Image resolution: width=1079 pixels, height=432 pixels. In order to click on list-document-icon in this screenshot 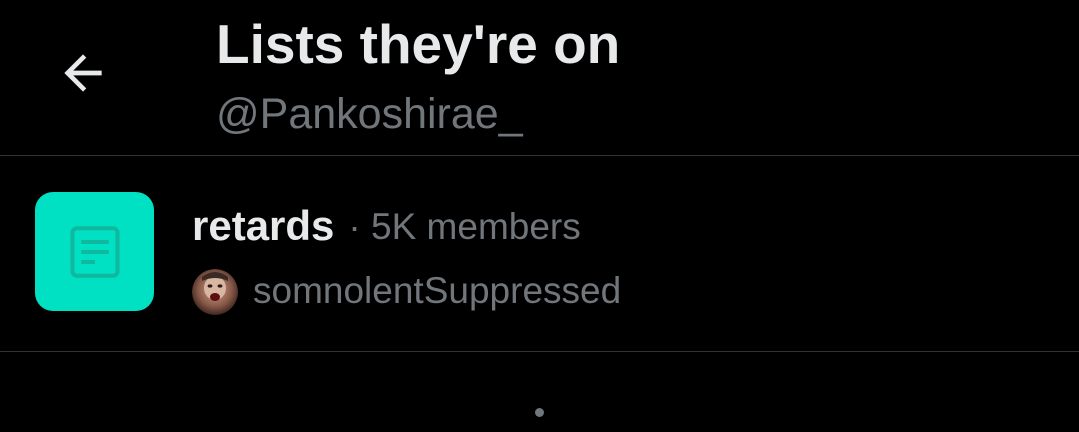, I will do `click(94, 251)`.